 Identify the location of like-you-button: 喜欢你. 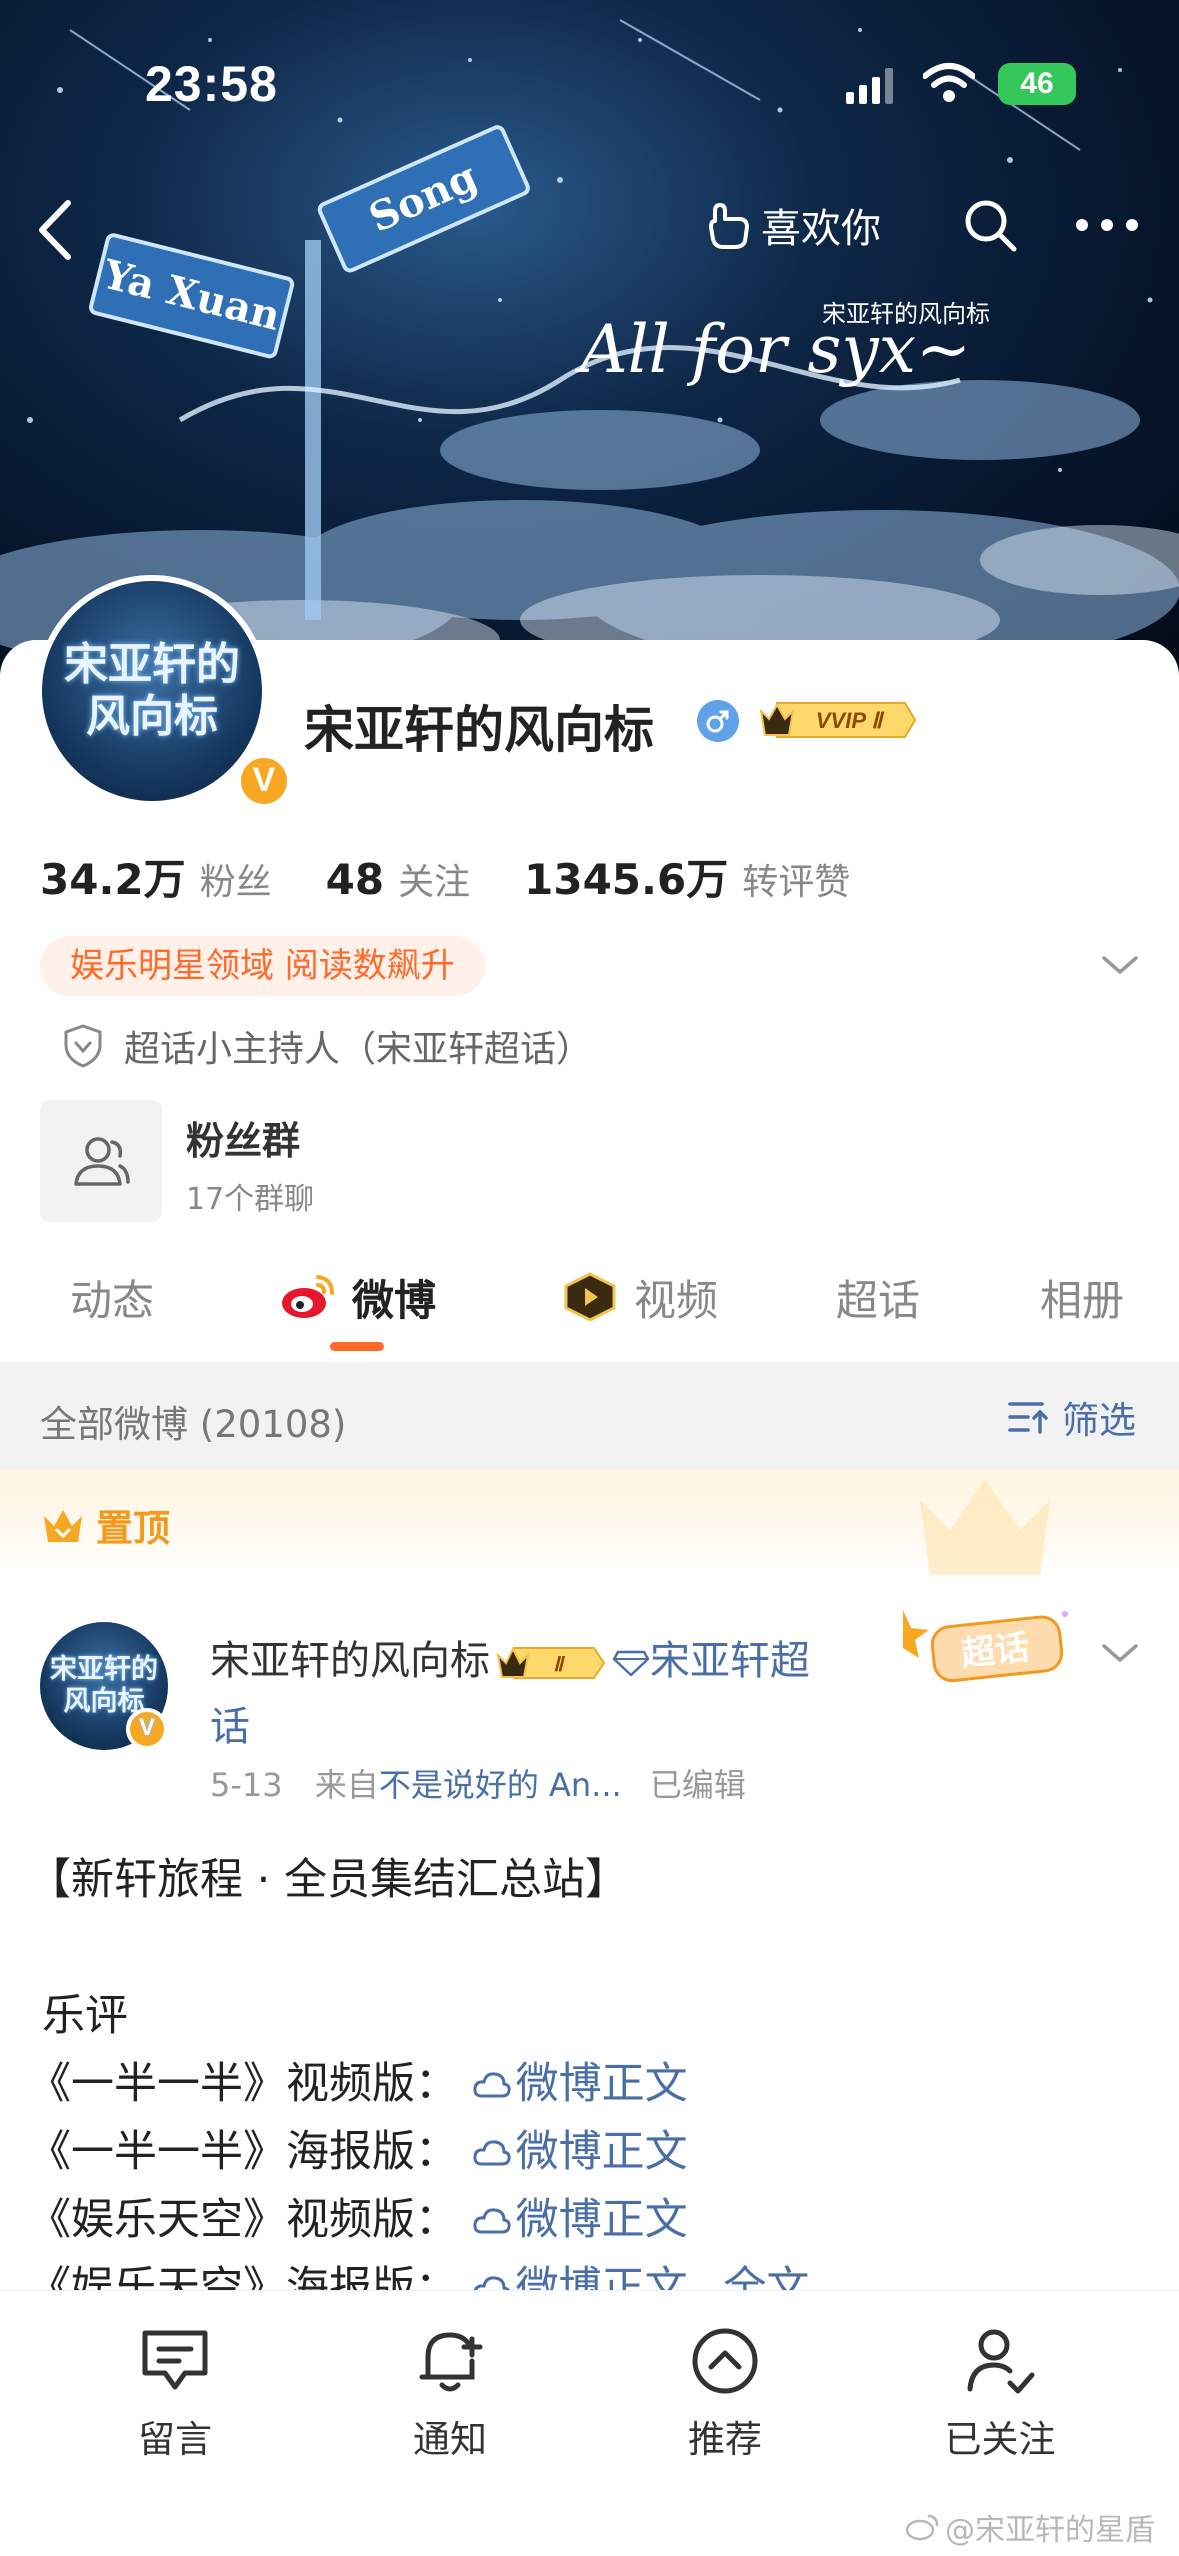
(793, 225).